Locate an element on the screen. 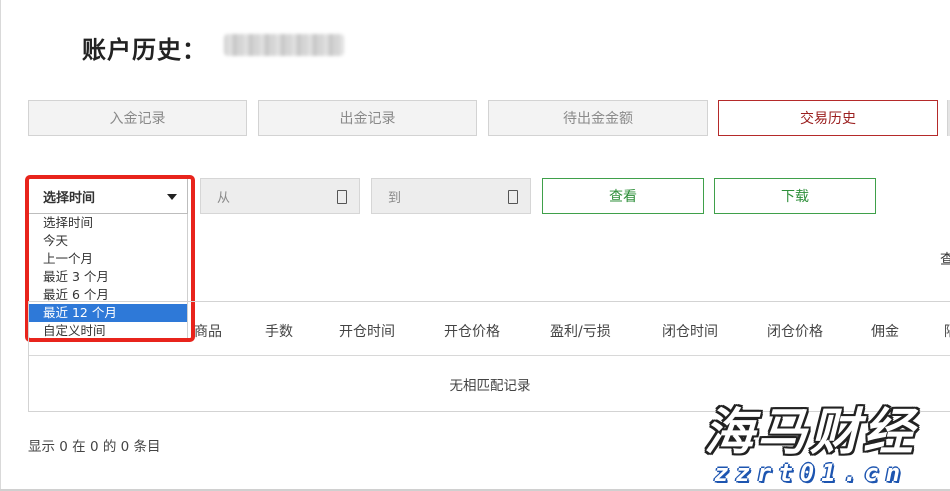  table-header: 商品 手数 开仓时间 开仓价格 盈利/亏损 闭仓时间 闭仓价格 佣金 隔 is located at coordinates (489, 329).